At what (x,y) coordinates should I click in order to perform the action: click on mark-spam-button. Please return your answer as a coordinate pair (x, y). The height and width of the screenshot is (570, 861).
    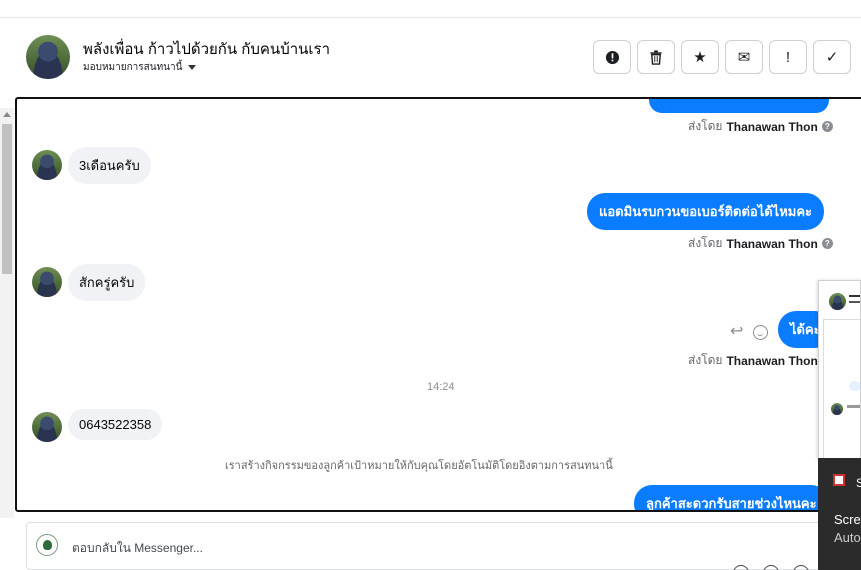
    Looking at the image, I should click on (612, 57).